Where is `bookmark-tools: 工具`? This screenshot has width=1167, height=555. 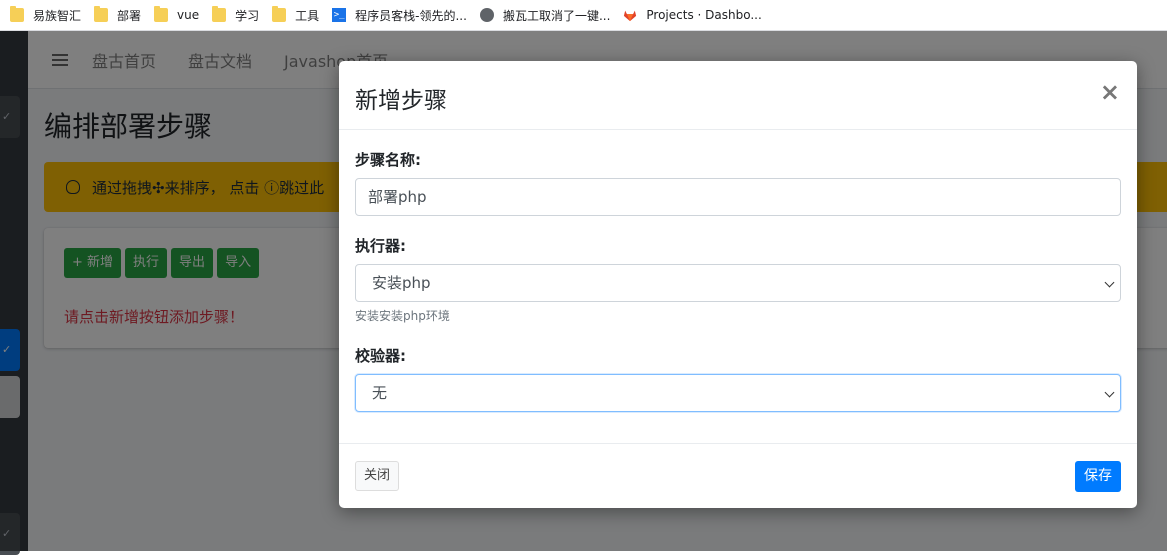 bookmark-tools: 工具 is located at coordinates (298, 15).